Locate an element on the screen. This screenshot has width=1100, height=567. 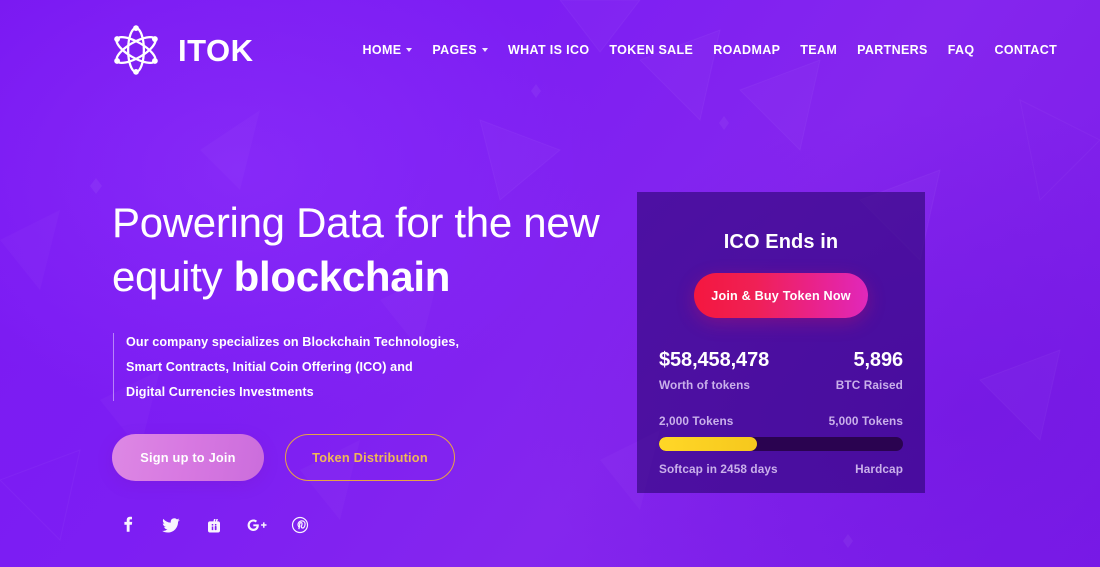
nav-item-label: TEAM is located at coordinates (819, 50).